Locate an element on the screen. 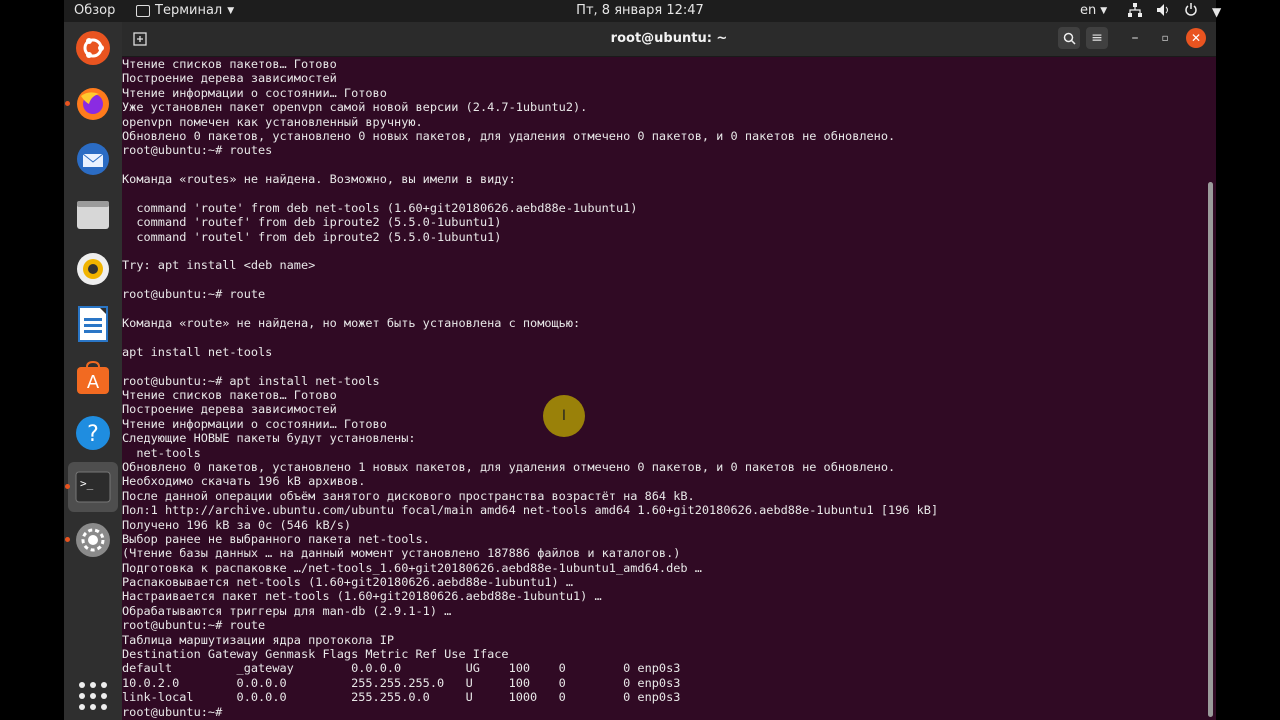 The height and width of the screenshot is (720, 1280). minimize-button: – is located at coordinates (1135, 38).